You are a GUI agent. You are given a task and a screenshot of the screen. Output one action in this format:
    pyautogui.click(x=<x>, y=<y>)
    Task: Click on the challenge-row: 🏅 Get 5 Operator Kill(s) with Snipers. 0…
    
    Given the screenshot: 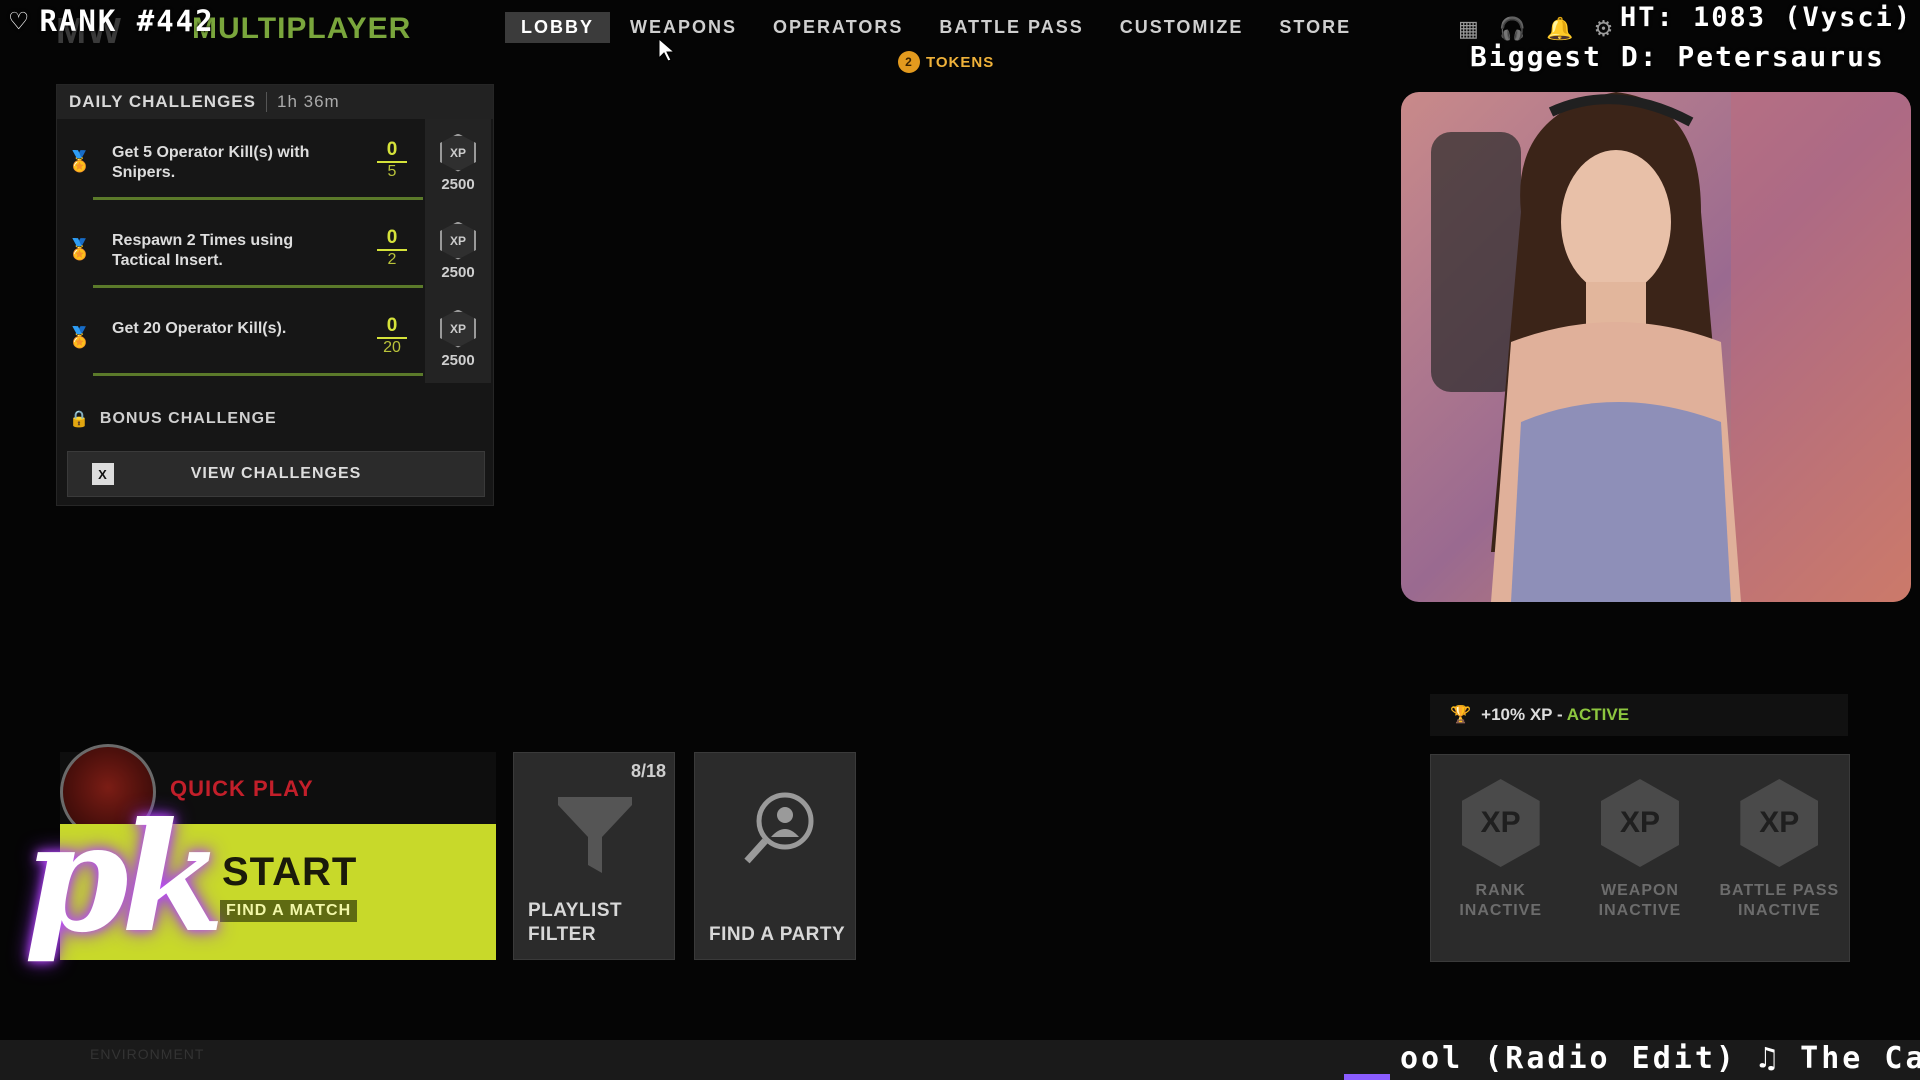 What is the action you would take?
    pyautogui.click(x=275, y=163)
    